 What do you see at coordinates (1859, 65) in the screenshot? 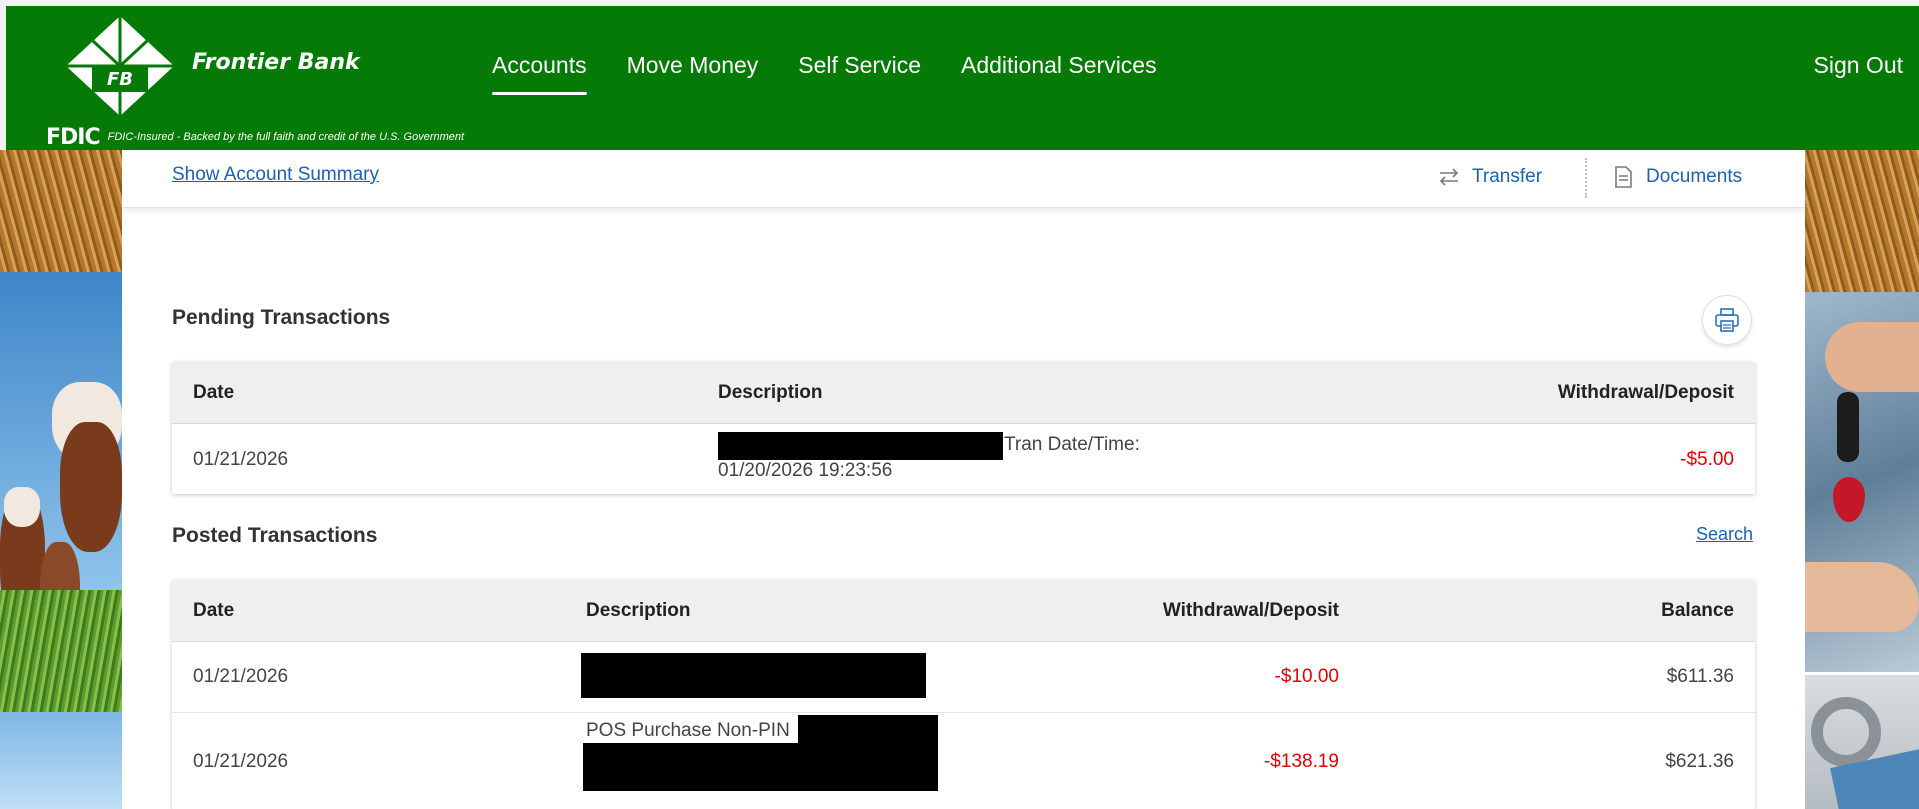
I see `sign-out-link: Sign Out` at bounding box center [1859, 65].